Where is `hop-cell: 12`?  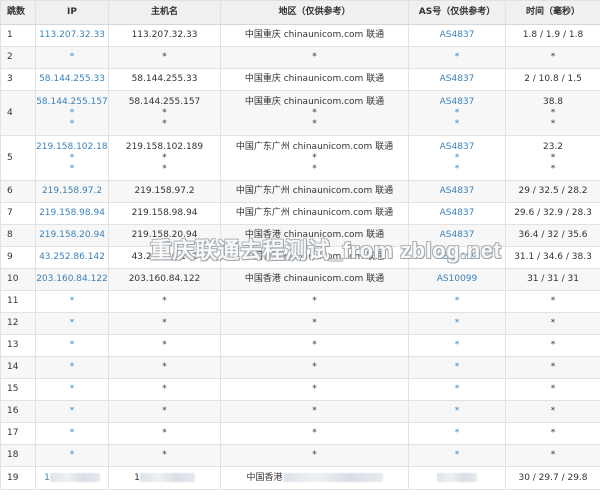
hop-cell: 12 is located at coordinates (18, 323).